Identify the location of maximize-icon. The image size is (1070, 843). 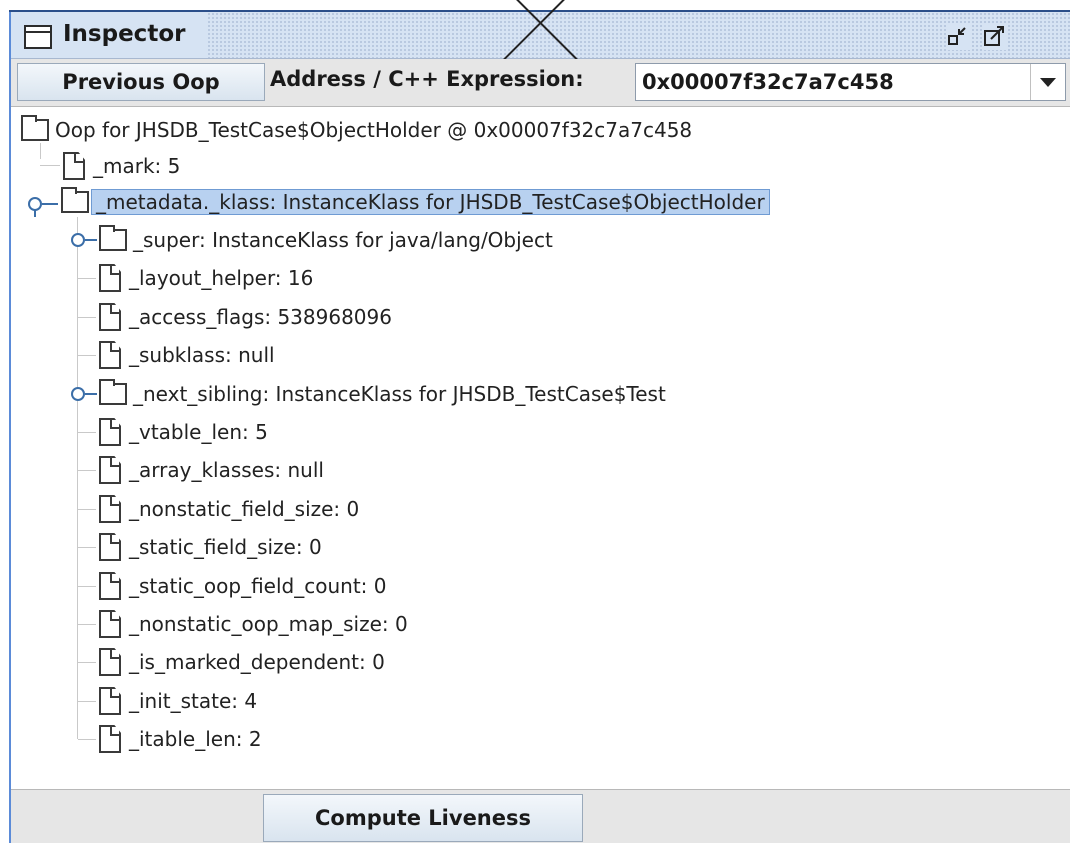
(995, 37).